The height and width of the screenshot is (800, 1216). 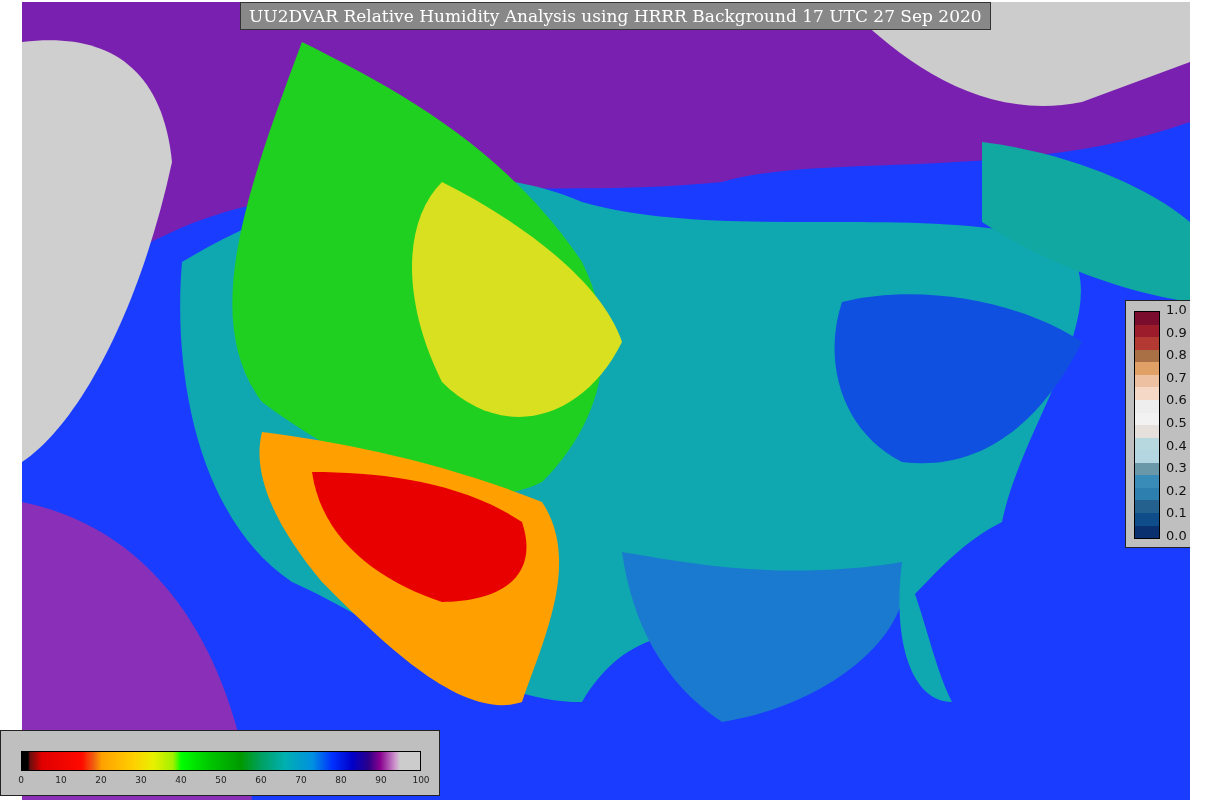 What do you see at coordinates (1176, 468) in the screenshot?
I see `legend-tick-label: 0.3` at bounding box center [1176, 468].